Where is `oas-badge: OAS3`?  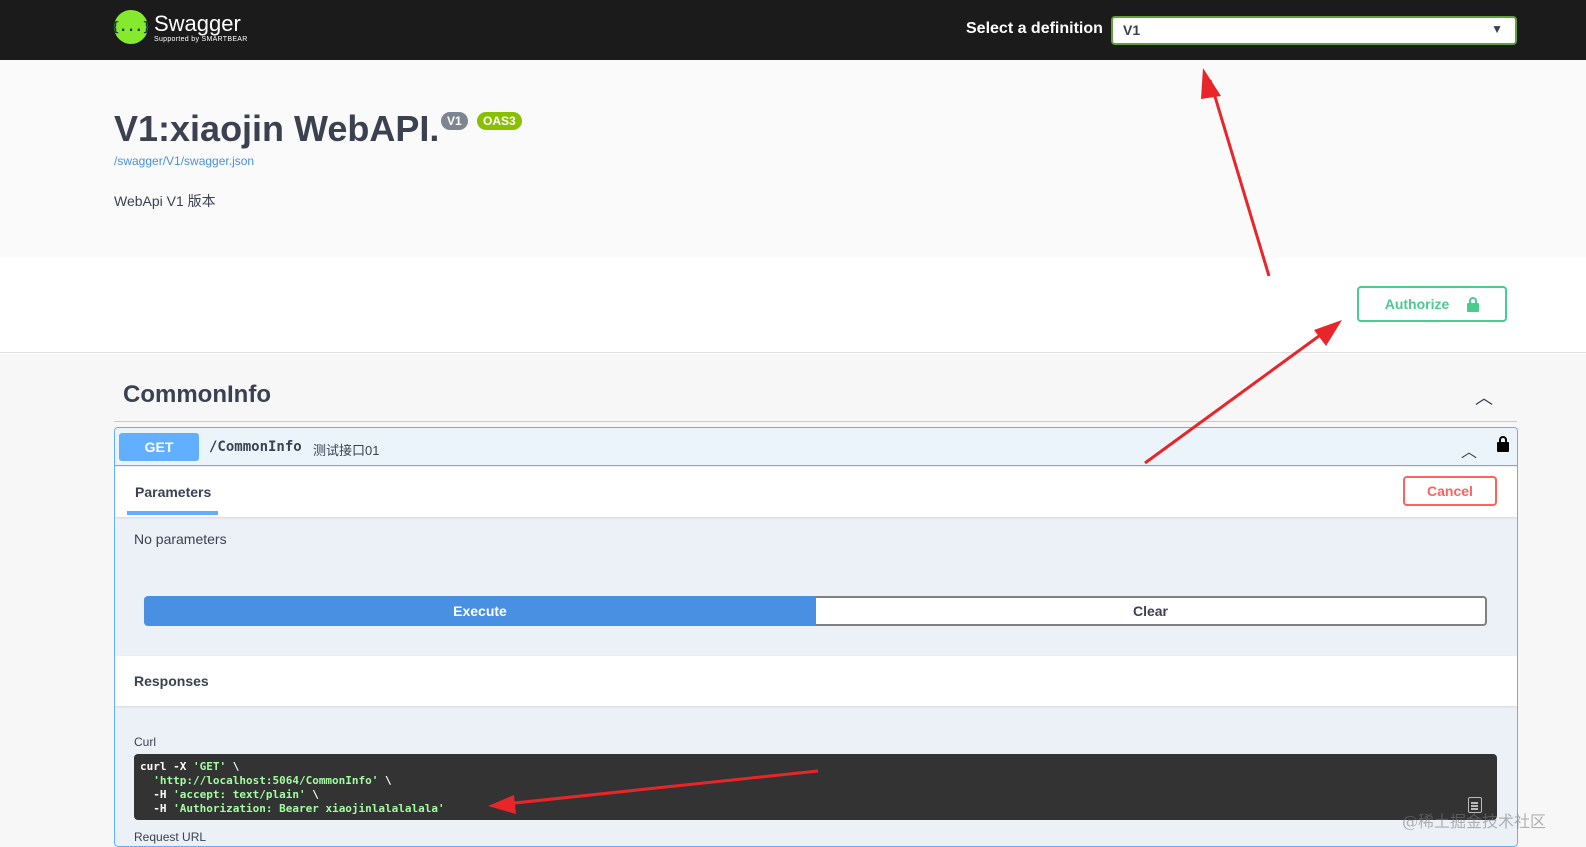
oas-badge: OAS3 is located at coordinates (499, 121).